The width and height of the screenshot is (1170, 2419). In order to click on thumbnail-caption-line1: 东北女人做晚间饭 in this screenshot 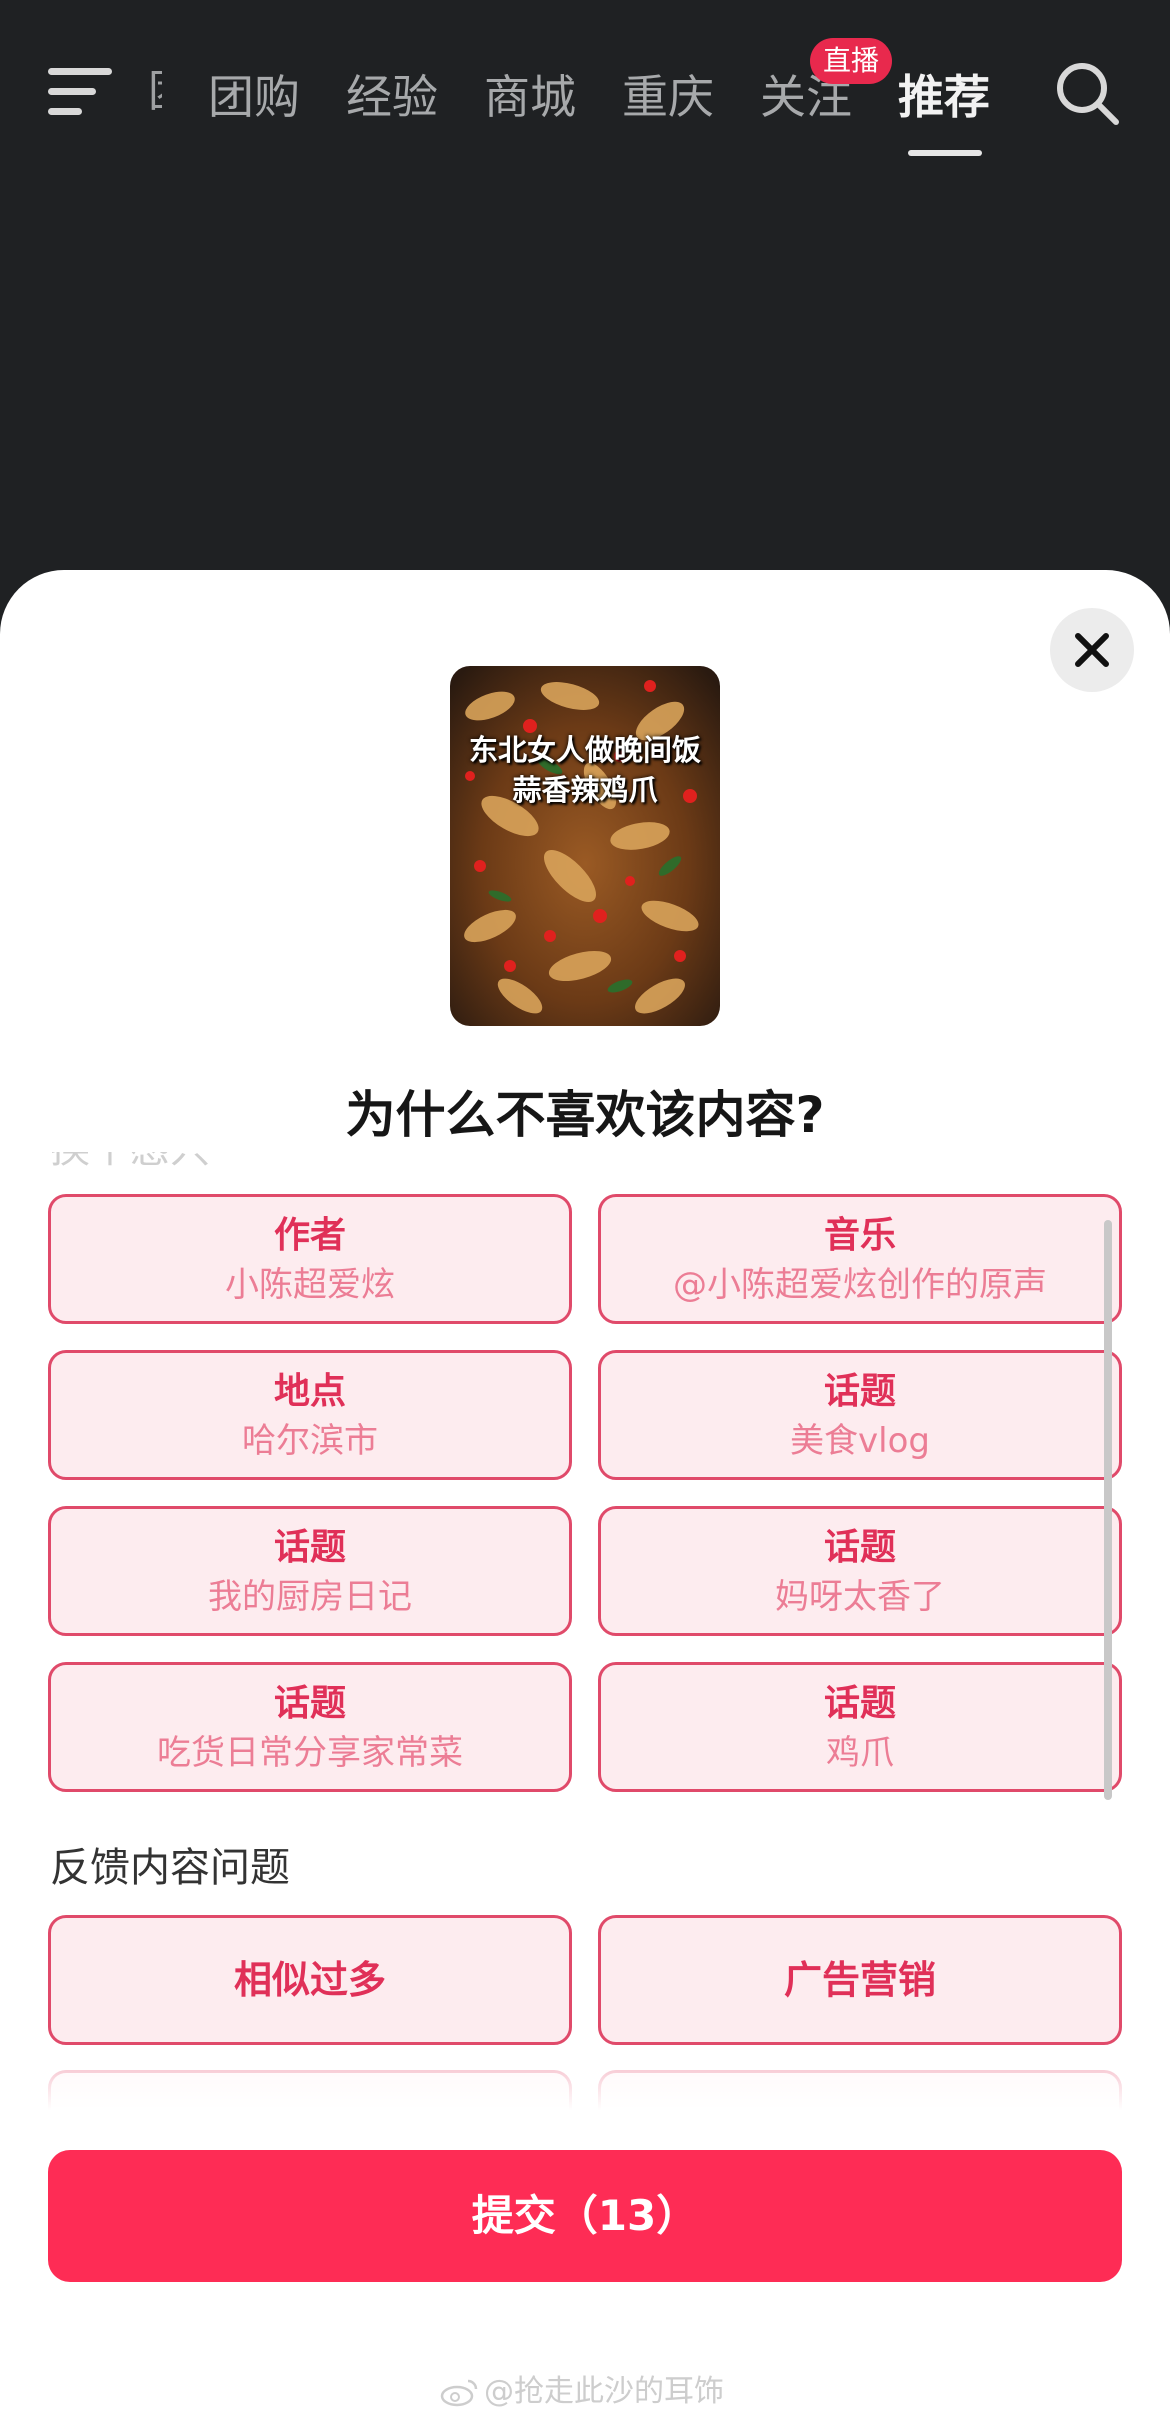, I will do `click(584, 750)`.